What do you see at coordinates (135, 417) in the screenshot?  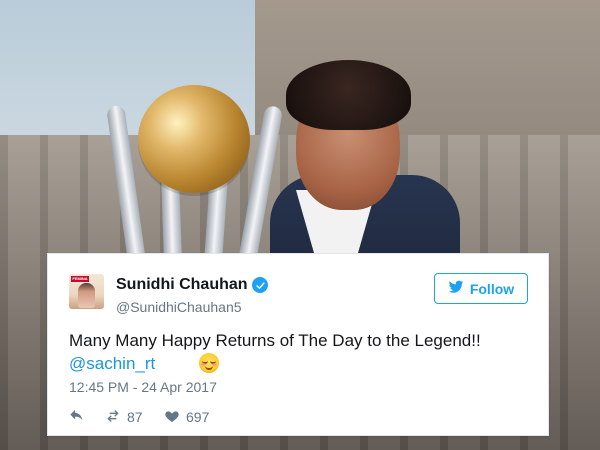 I see `retweet-count: 87` at bounding box center [135, 417].